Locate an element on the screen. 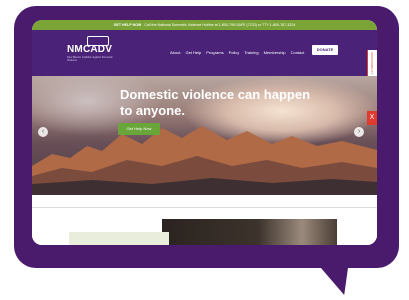 The width and height of the screenshot is (409, 300). quick-exit-button: X is located at coordinates (372, 118).